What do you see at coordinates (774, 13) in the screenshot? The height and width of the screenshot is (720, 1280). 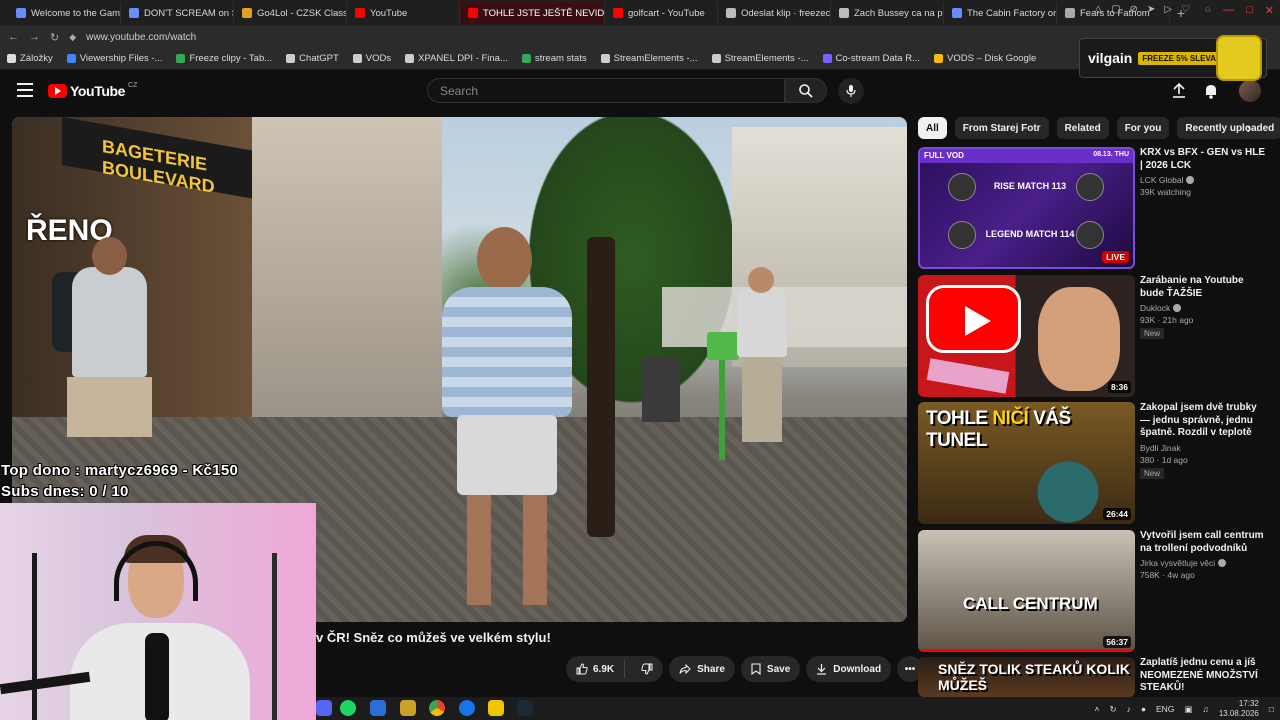 I see `browser-tab: Odeslat klip · freezecli` at bounding box center [774, 13].